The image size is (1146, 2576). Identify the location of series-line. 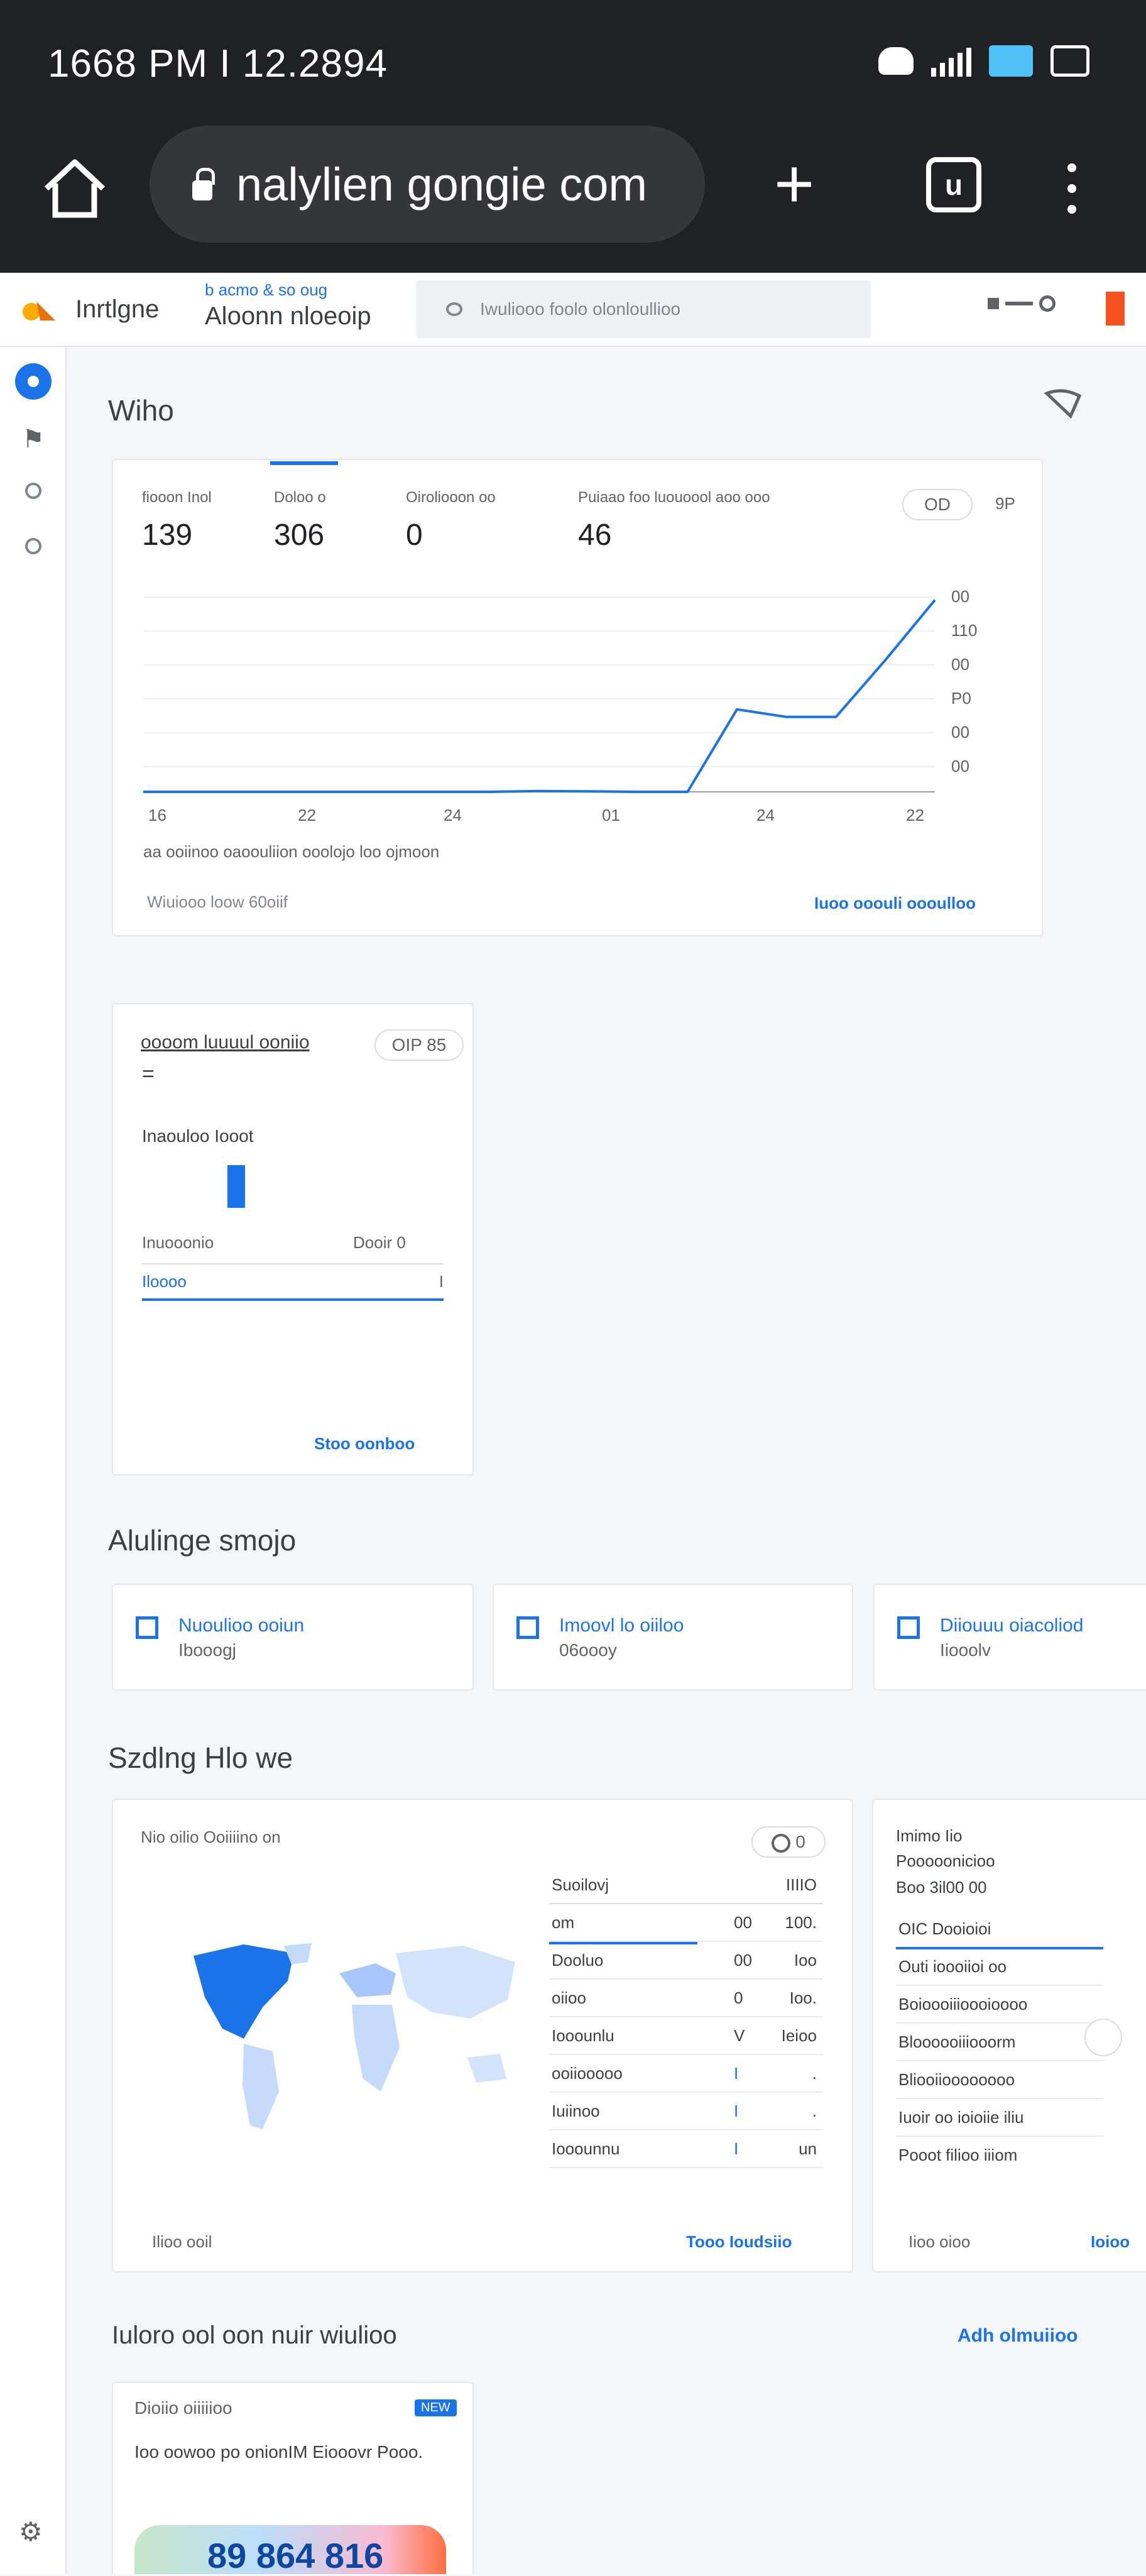
(539, 696).